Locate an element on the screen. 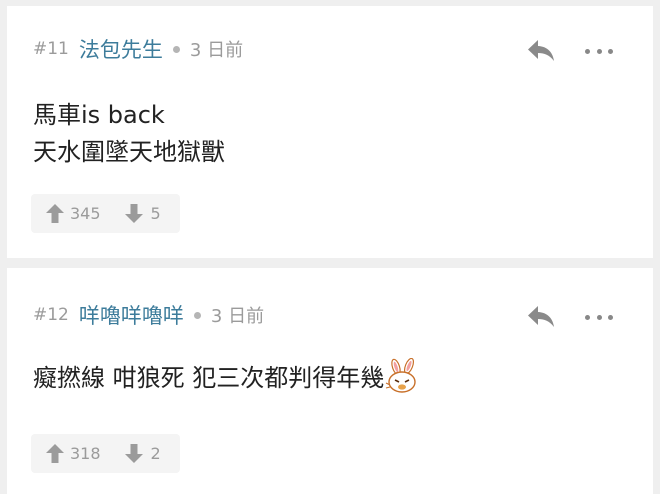 The height and width of the screenshot is (494, 660). downvote-count: 2 is located at coordinates (155, 453).